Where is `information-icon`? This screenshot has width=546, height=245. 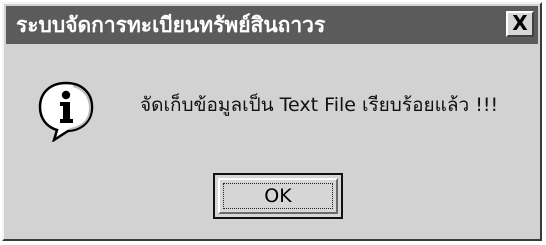
information-icon is located at coordinates (66, 111).